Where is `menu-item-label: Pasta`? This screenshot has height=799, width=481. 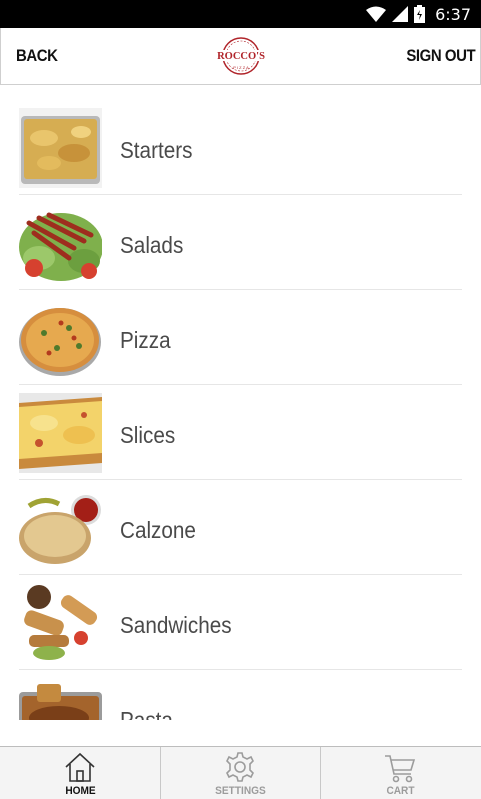 menu-item-label: Pasta is located at coordinates (146, 713).